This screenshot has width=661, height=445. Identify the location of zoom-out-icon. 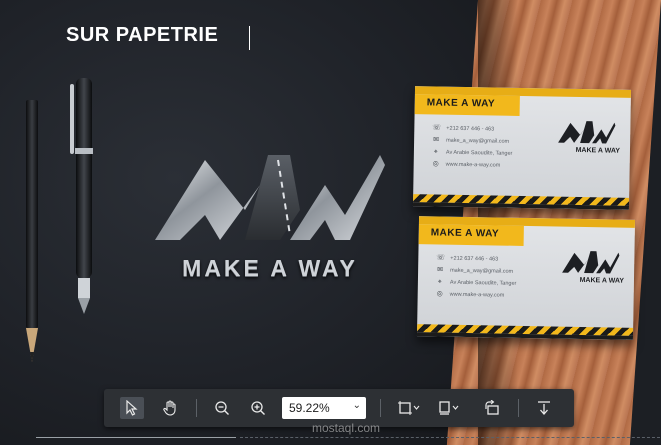
(222, 408).